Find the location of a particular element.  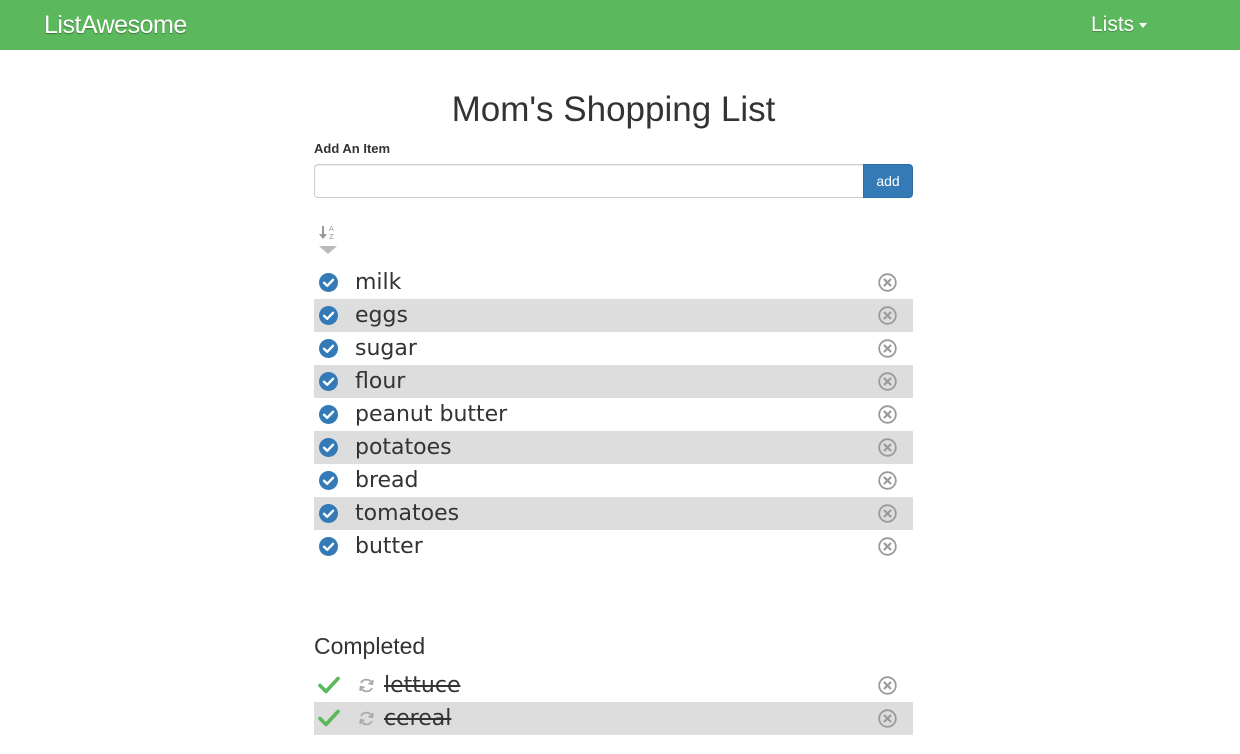

list-item-label: eggs is located at coordinates (381, 315).